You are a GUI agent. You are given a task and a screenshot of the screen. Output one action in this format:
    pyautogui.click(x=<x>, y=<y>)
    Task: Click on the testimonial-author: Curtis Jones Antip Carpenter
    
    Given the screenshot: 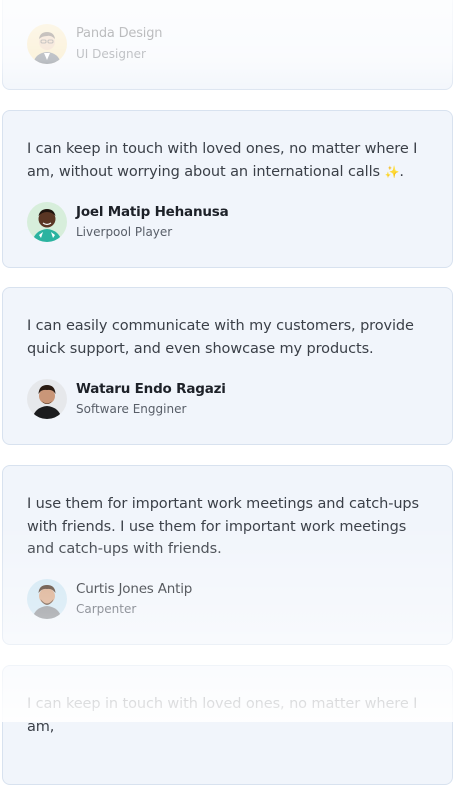 What is the action you would take?
    pyautogui.click(x=109, y=599)
    